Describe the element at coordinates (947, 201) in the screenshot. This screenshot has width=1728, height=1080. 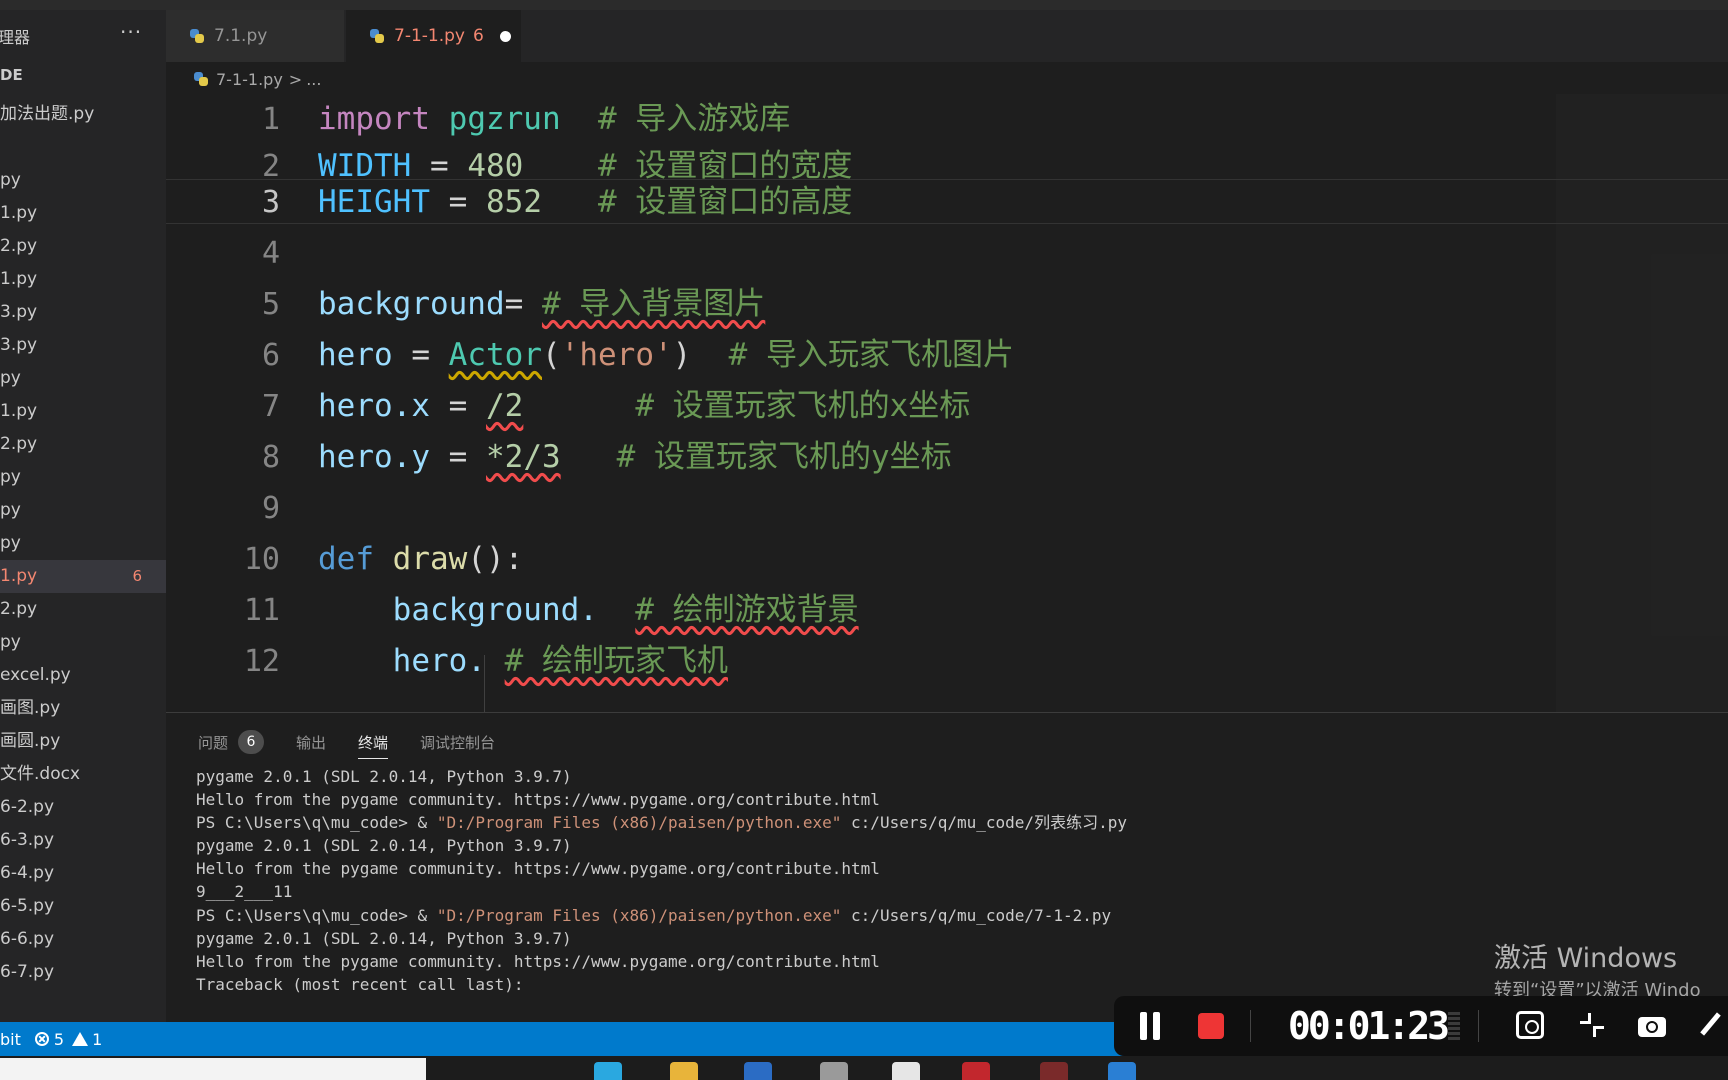
I see `code-line-current: 3 HEIGHT = 852 # 设置窗口的高度` at that location.